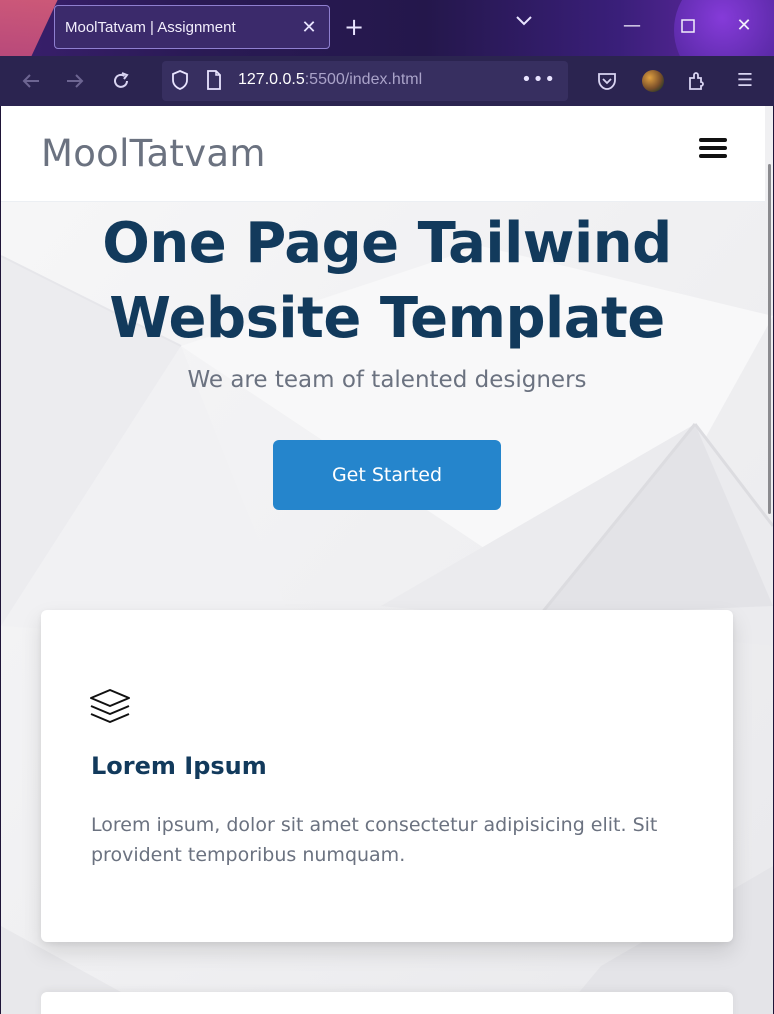 This screenshot has width=774, height=1014. I want to click on pocket-icon, so click(609, 81).